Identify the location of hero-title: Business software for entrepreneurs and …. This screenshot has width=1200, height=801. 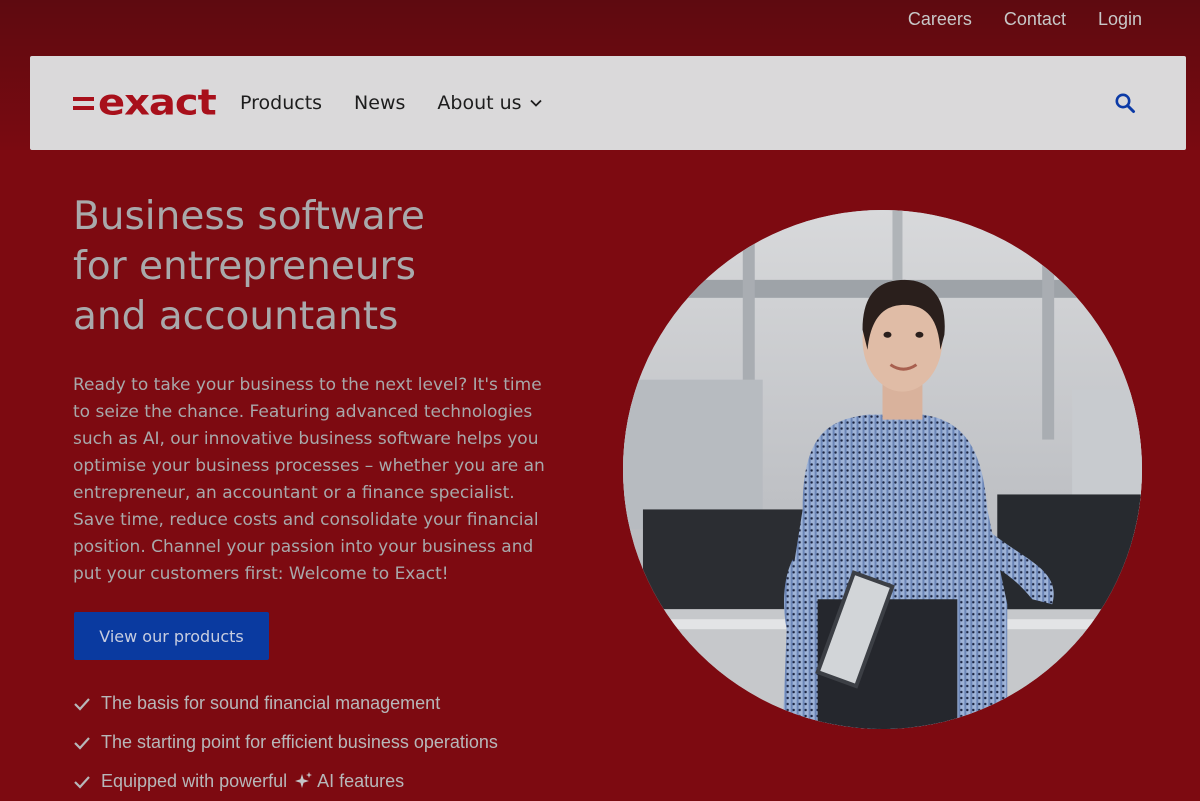
(303, 267).